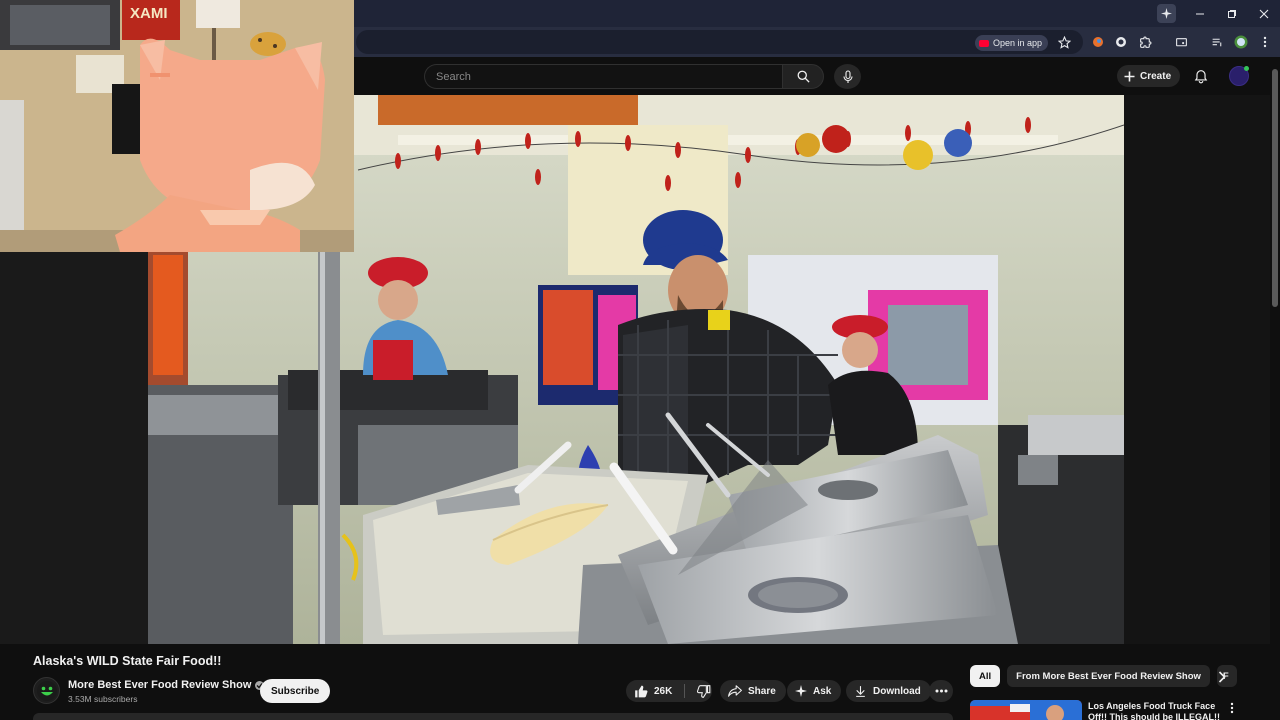 The height and width of the screenshot is (720, 1280). What do you see at coordinates (719, 42) in the screenshot?
I see `address-bar` at bounding box center [719, 42].